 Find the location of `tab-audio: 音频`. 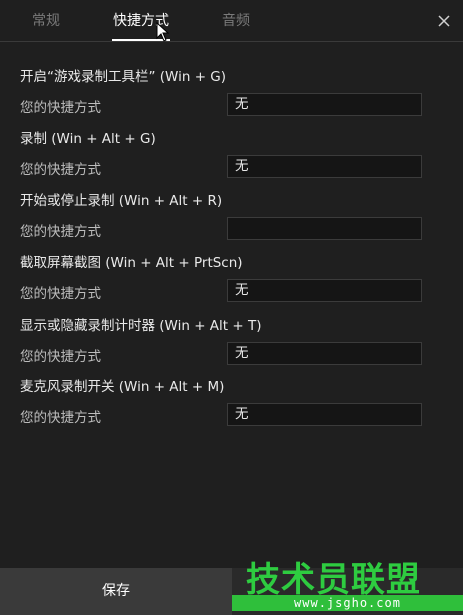

tab-audio: 音频 is located at coordinates (236, 21).